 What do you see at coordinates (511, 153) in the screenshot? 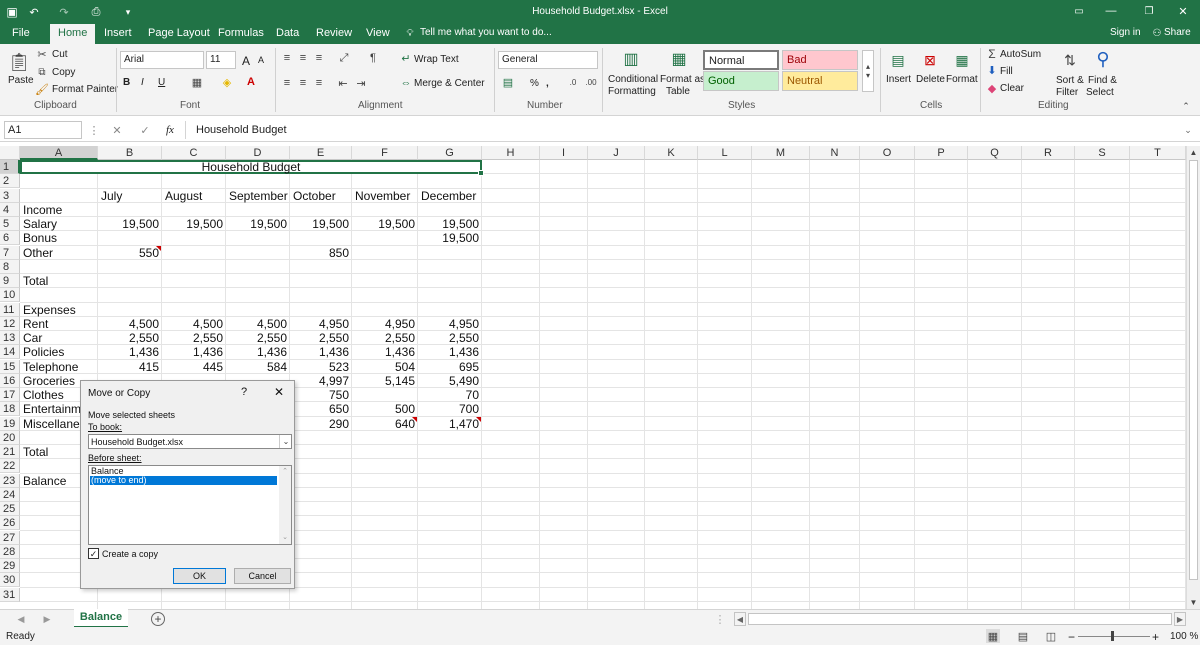
I see `column-header-h: H` at bounding box center [511, 153].